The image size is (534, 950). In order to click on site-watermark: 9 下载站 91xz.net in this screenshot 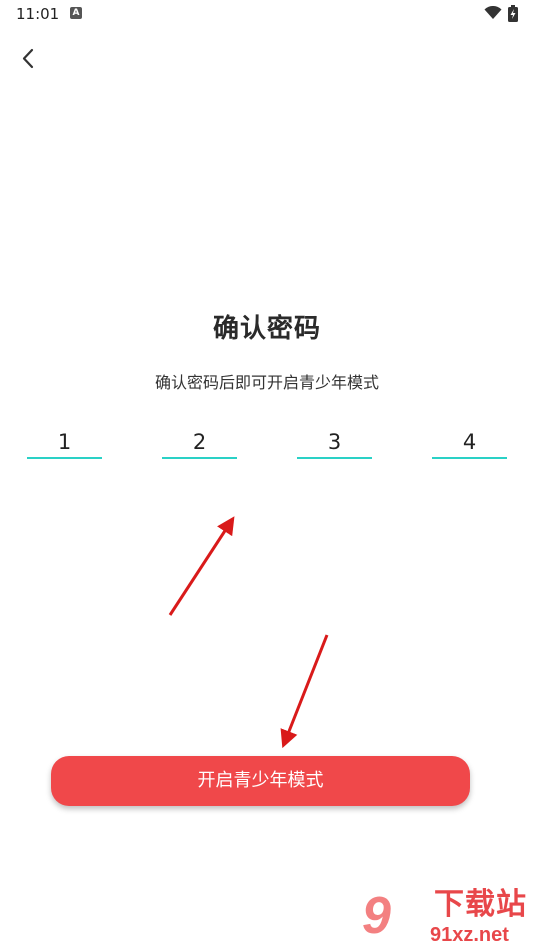, I will do `click(448, 918)`.